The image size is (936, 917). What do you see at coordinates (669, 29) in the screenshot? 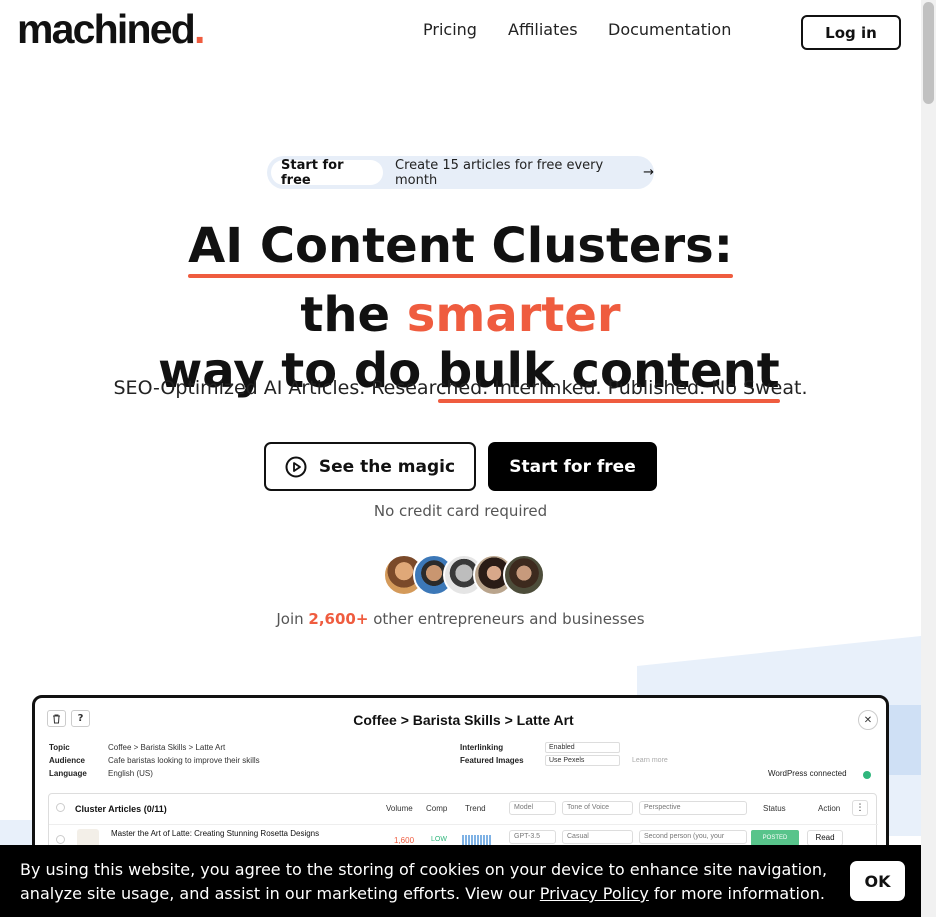
I see `nav-documentation: Documentation` at bounding box center [669, 29].